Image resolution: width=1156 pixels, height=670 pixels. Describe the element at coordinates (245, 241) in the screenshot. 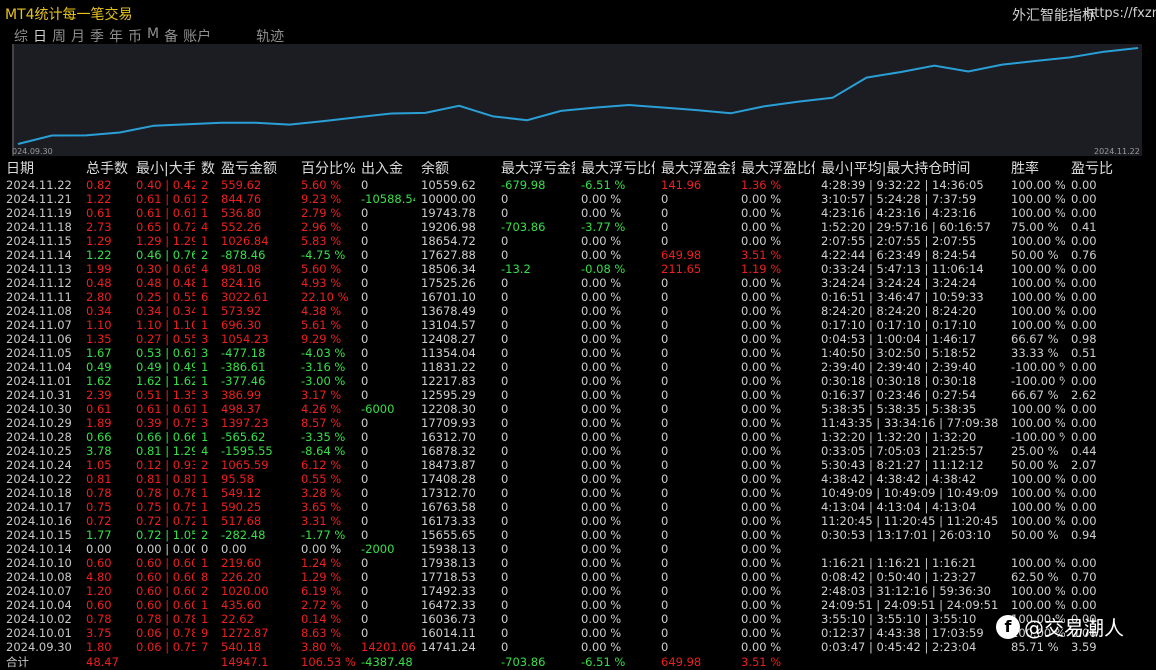

I see `table-cell: 1026.84` at that location.